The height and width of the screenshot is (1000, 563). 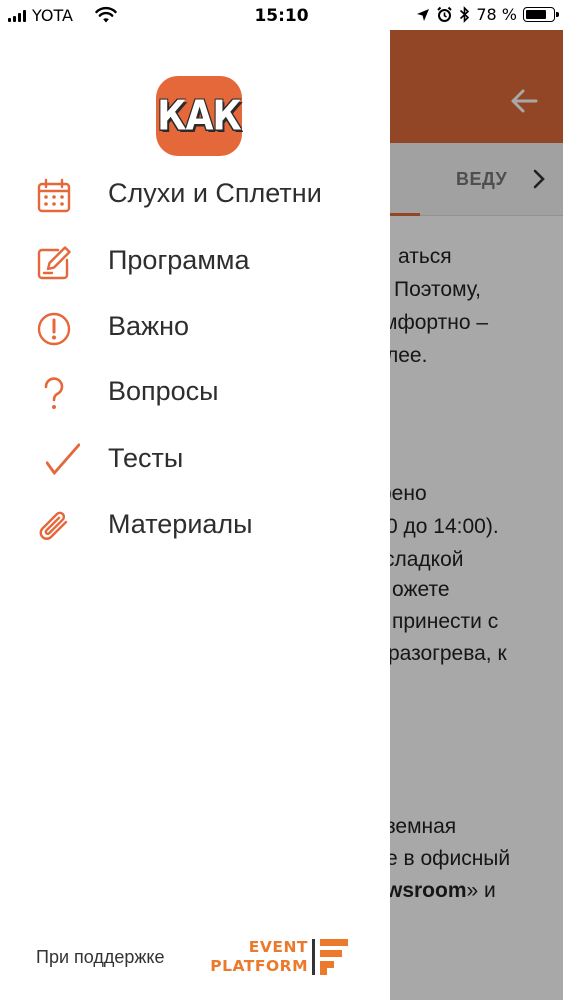 What do you see at coordinates (281, 15) in the screenshot?
I see `status-bar: YOTA 15:10 78 %` at bounding box center [281, 15].